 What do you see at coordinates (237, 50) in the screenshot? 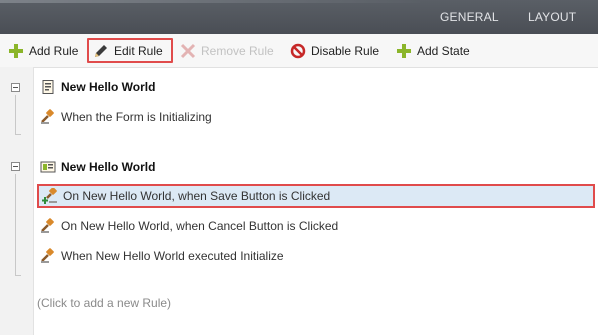
I see `remove-rule-label: Remove Rule` at bounding box center [237, 50].